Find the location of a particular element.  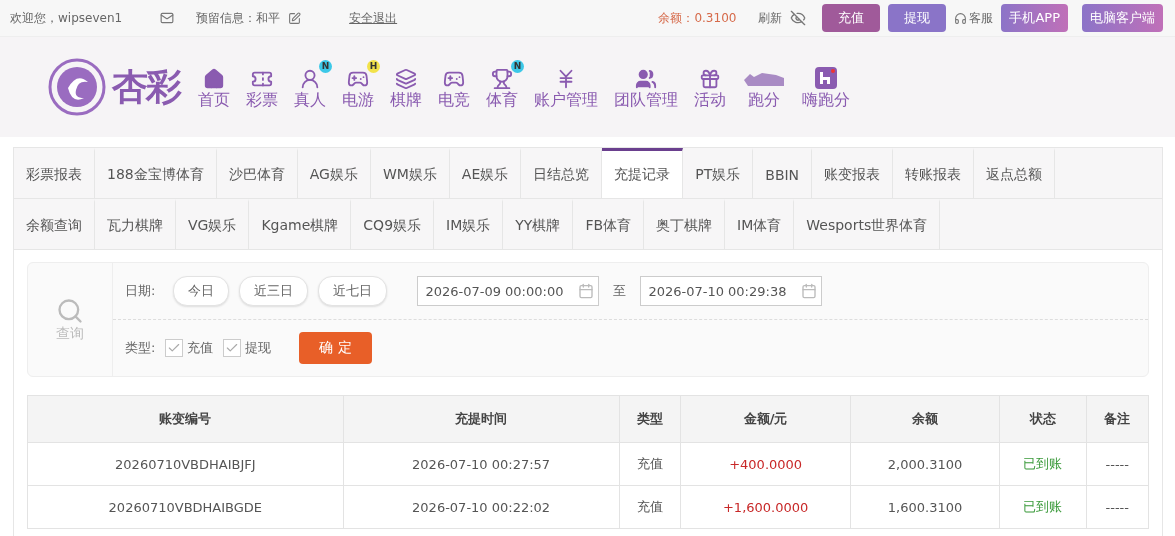

range-button: 今日 is located at coordinates (201, 291).